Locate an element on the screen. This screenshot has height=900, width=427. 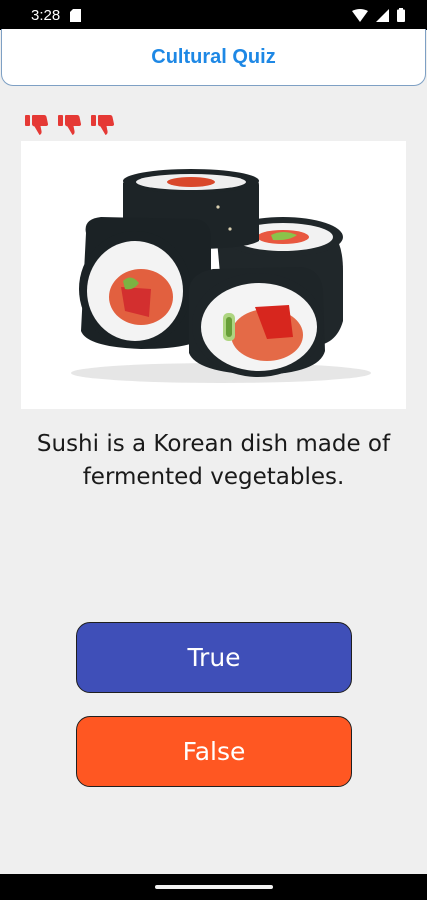
true-button: True is located at coordinates (214, 657).